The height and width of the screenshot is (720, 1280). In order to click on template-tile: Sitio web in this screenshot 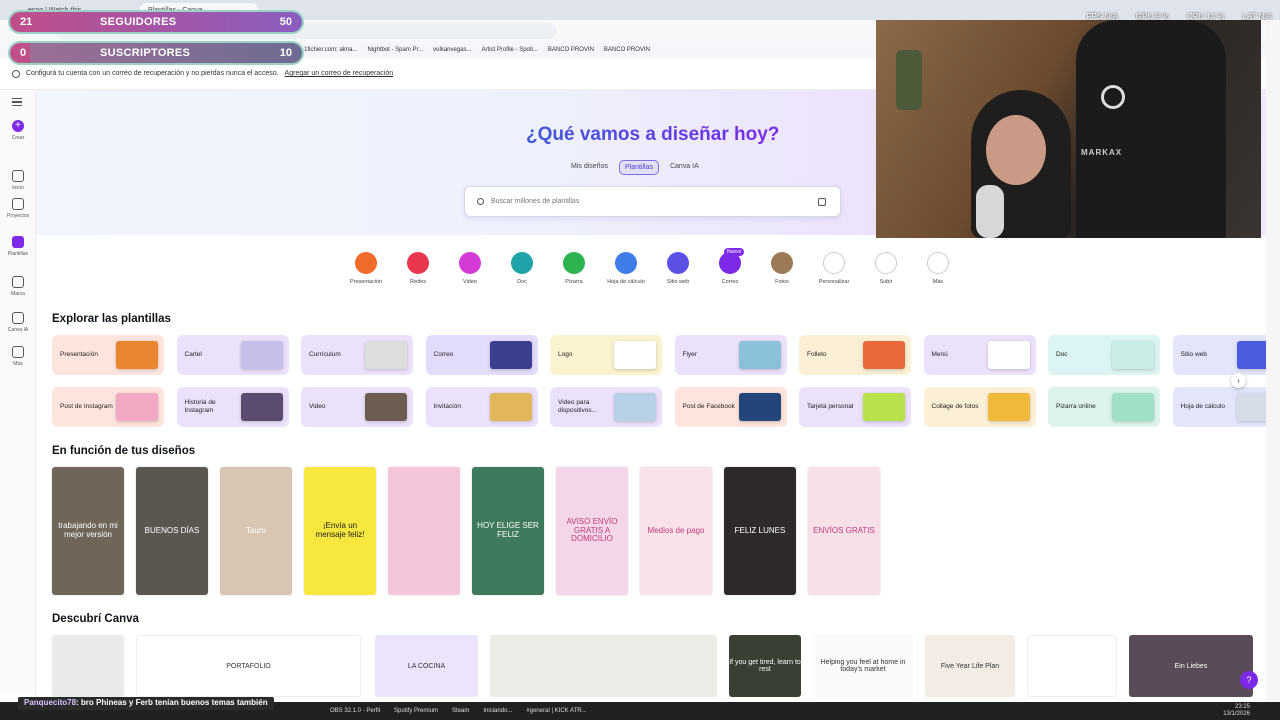, I will do `click(1226, 355)`.